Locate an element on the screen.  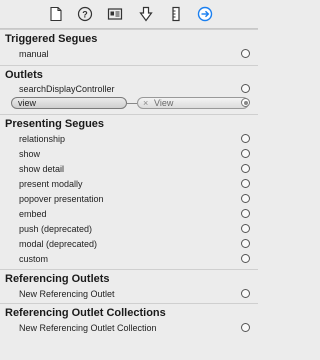
section-triggered-segues-header: Triggered Segues is located at coordinates (129, 38).